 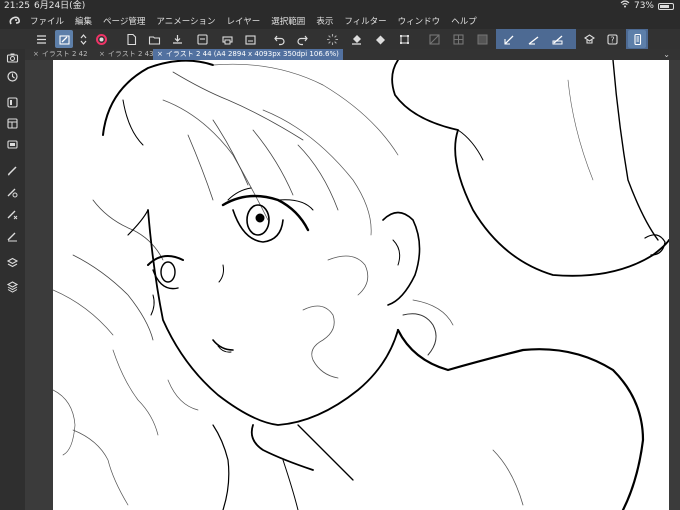 I want to click on app-logo-icon, so click(x=15, y=20).